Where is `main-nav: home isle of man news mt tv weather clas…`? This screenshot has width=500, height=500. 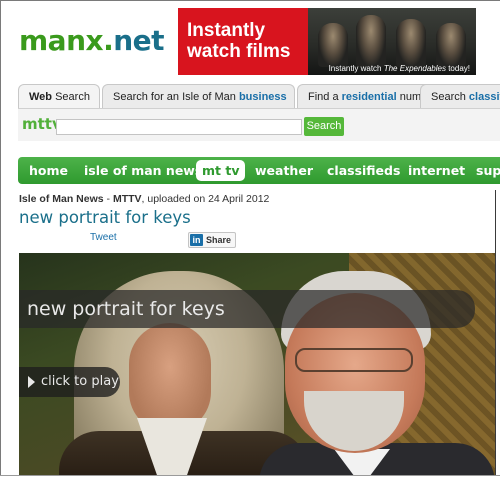
main-nav: home isle of man news mt tv weather clas… is located at coordinates (259, 170).